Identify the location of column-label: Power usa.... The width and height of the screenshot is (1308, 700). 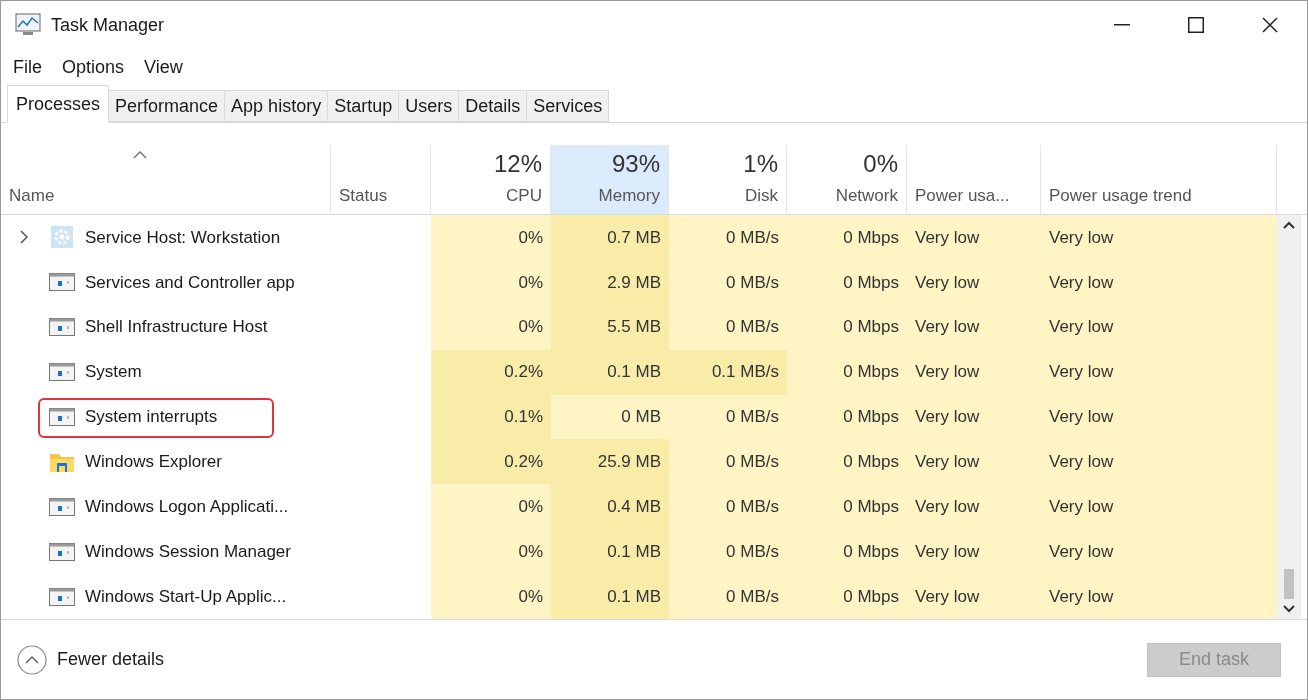
(962, 195).